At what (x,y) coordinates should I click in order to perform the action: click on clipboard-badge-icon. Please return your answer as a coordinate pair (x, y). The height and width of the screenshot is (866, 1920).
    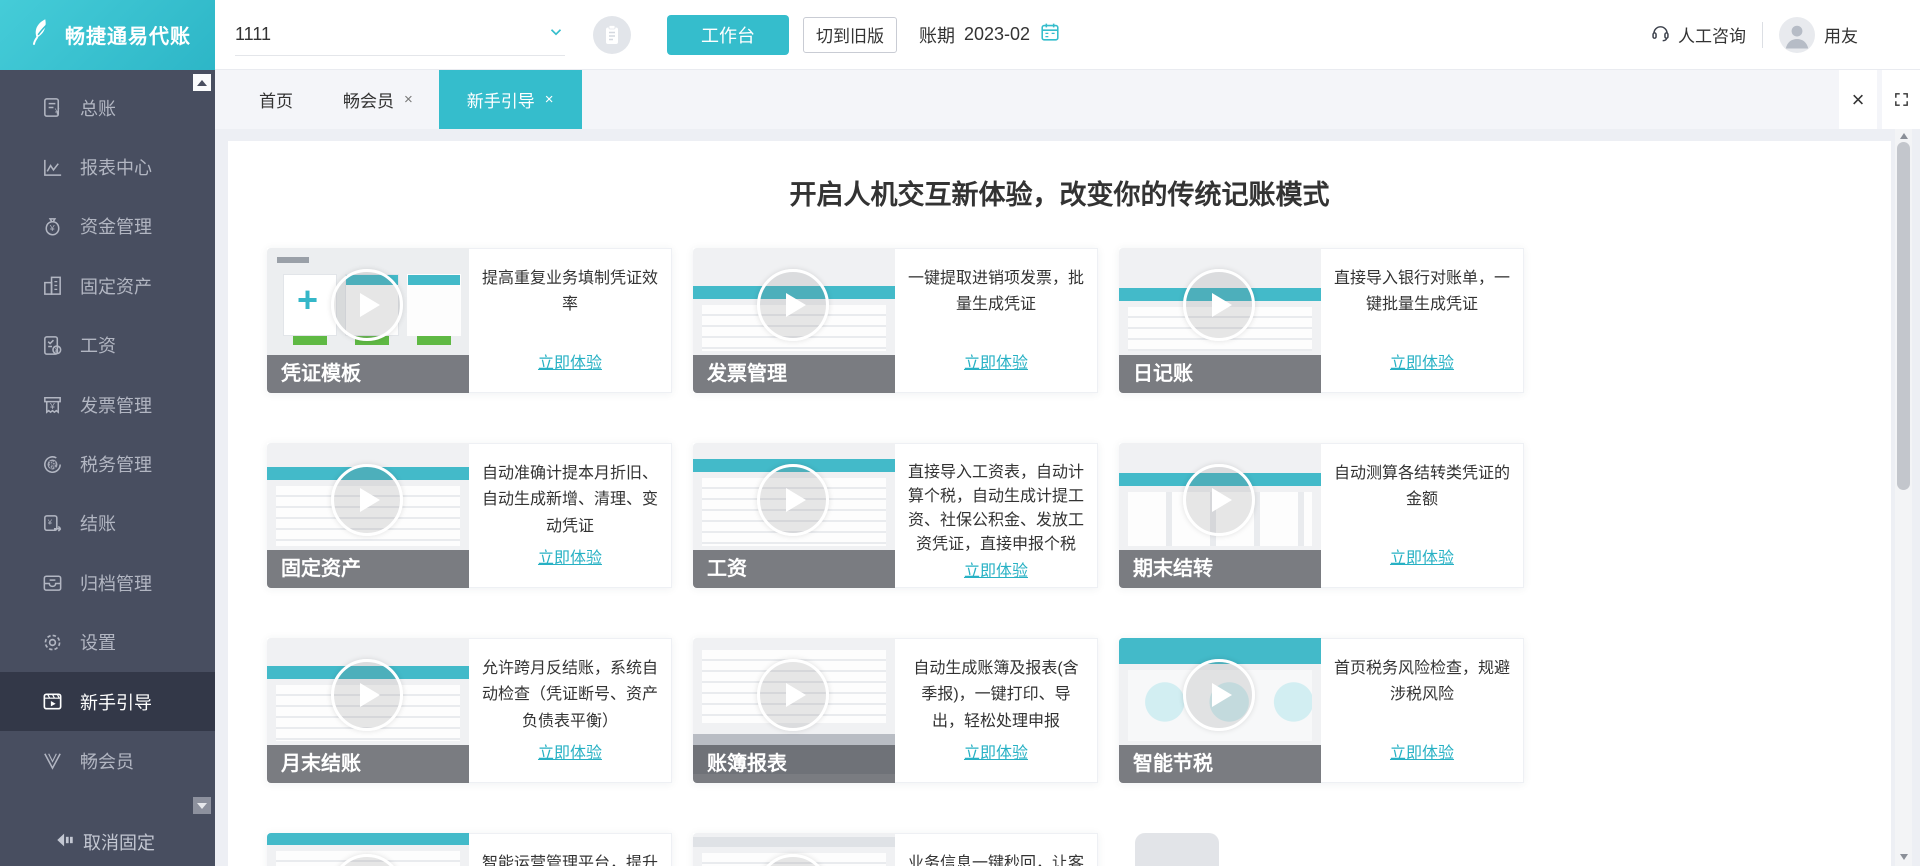
    Looking at the image, I should click on (612, 34).